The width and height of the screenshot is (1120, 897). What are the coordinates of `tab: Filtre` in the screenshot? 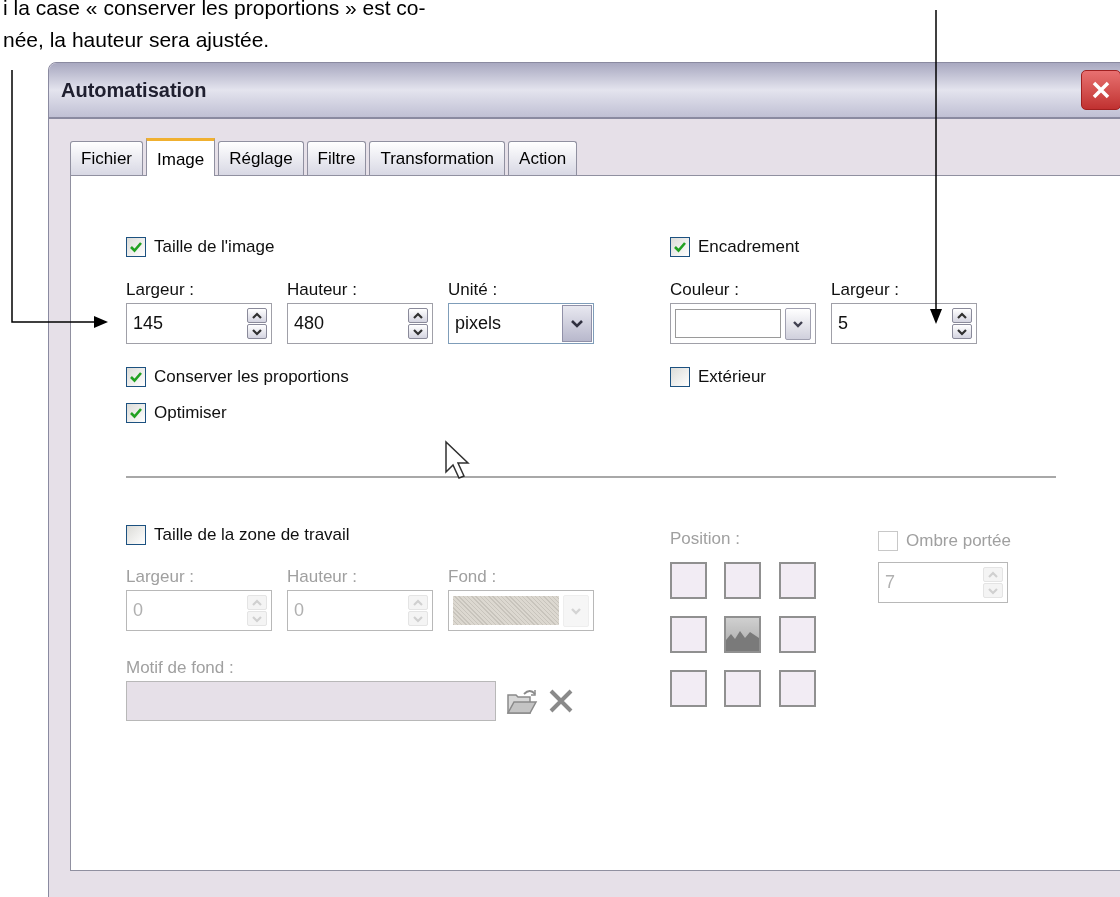 It's located at (336, 158).